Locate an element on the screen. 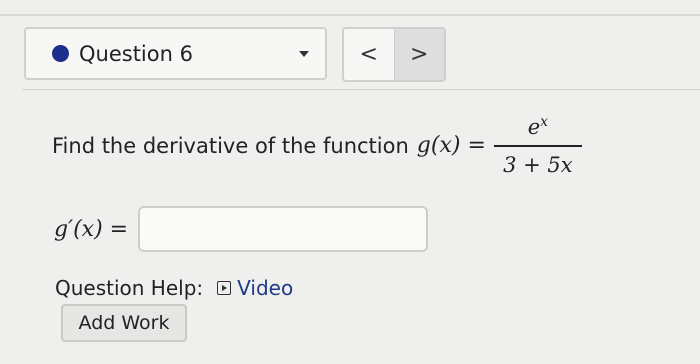  question-help-label: Question Help: is located at coordinates (129, 288).